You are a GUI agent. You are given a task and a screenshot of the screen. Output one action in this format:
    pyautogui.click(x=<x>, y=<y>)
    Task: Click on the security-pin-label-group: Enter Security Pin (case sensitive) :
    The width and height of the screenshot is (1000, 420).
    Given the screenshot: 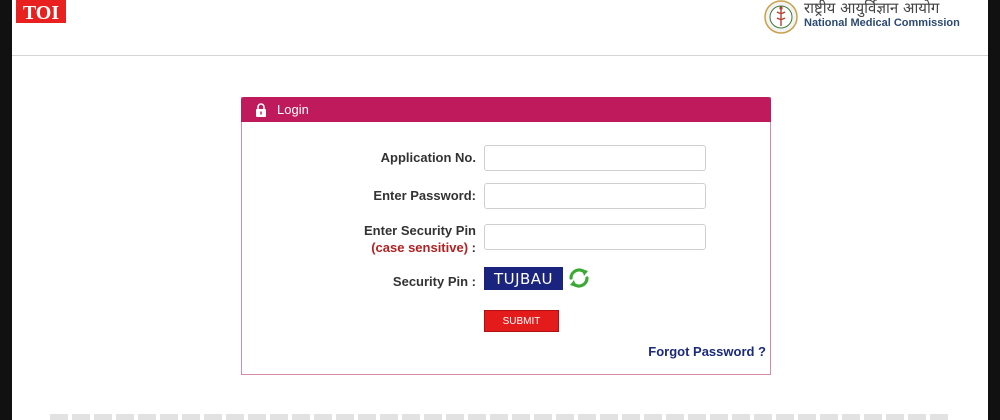 What is the action you would take?
    pyautogui.click(x=420, y=239)
    